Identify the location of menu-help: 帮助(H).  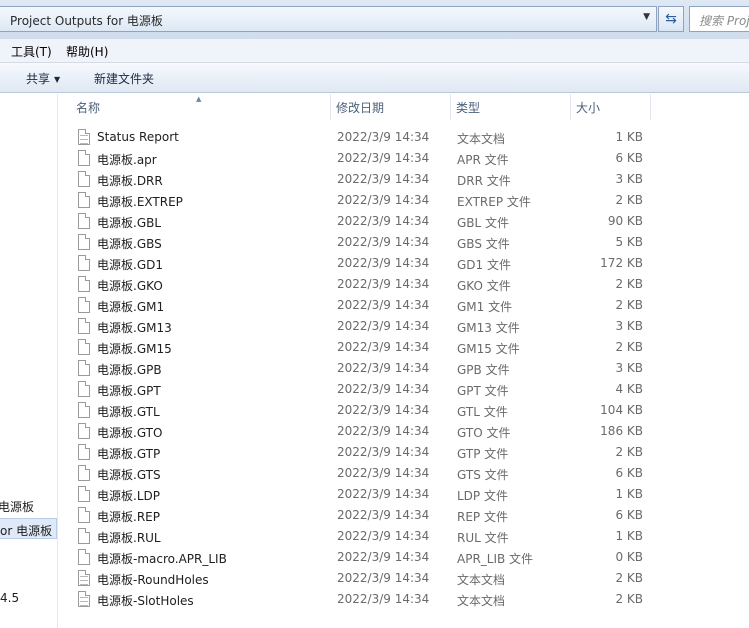
(87, 51).